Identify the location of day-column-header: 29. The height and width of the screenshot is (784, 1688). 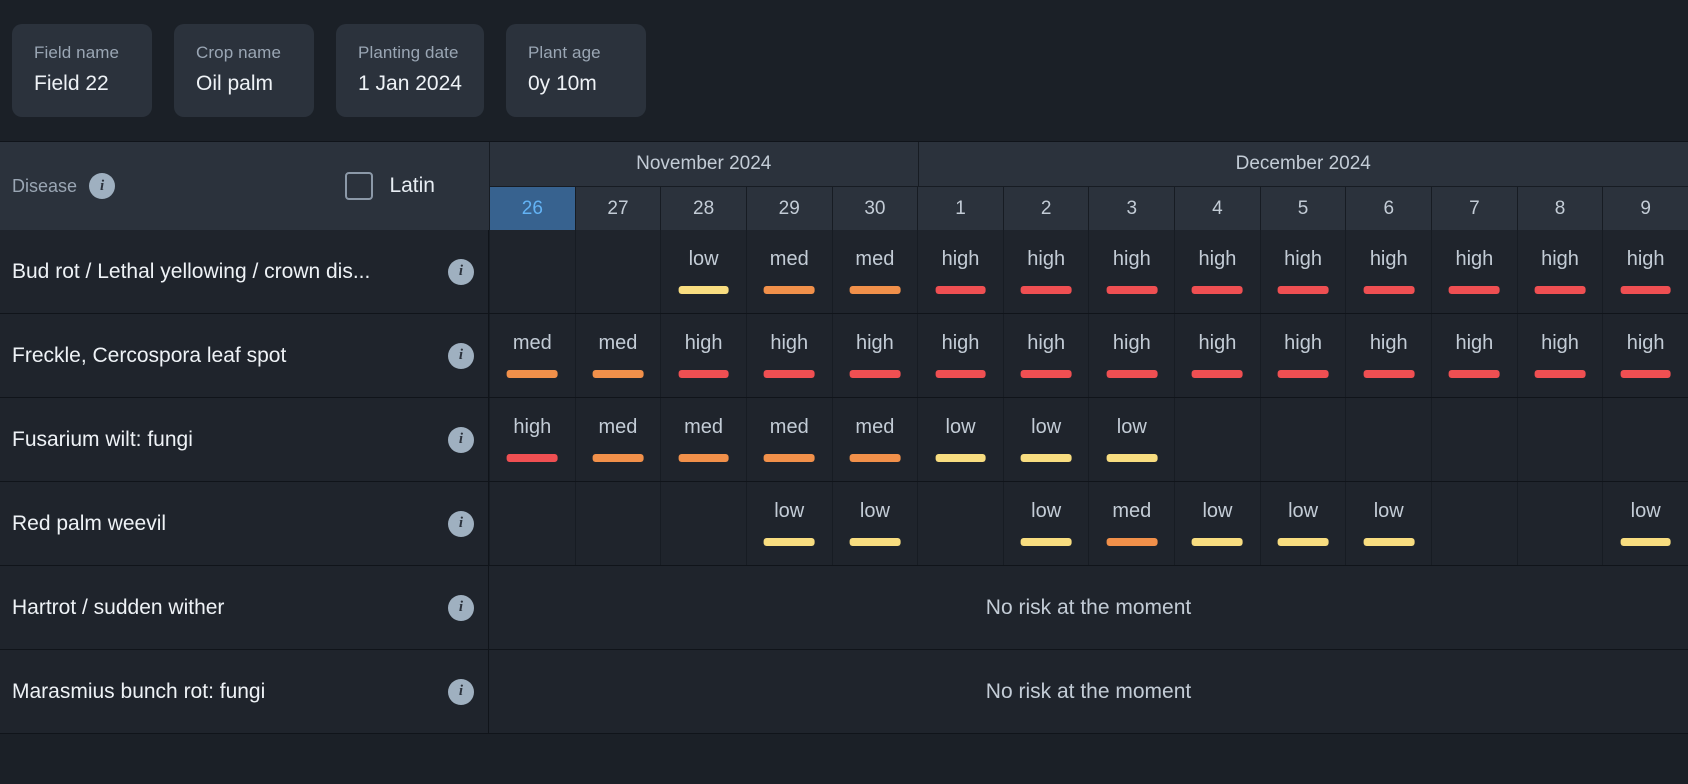
(788, 208).